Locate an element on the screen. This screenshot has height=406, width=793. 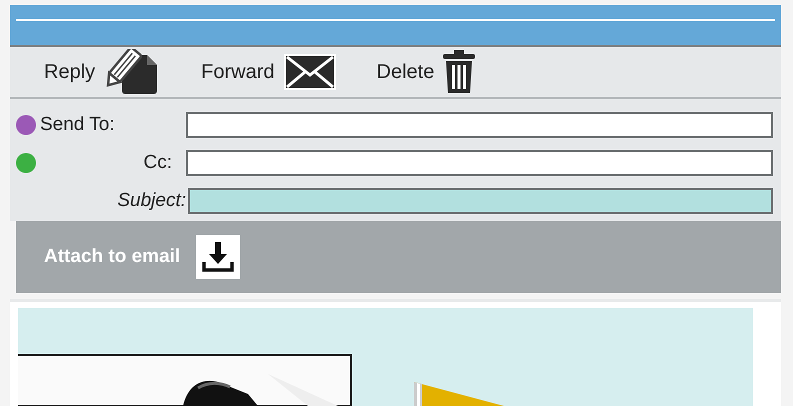
attach-button is located at coordinates (218, 257).